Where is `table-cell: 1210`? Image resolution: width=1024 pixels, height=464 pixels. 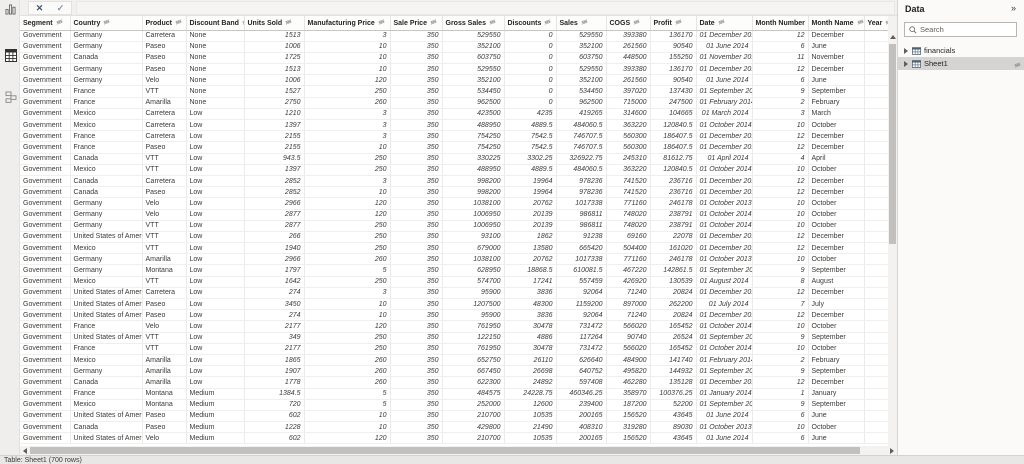 table-cell: 1210 is located at coordinates (274, 114).